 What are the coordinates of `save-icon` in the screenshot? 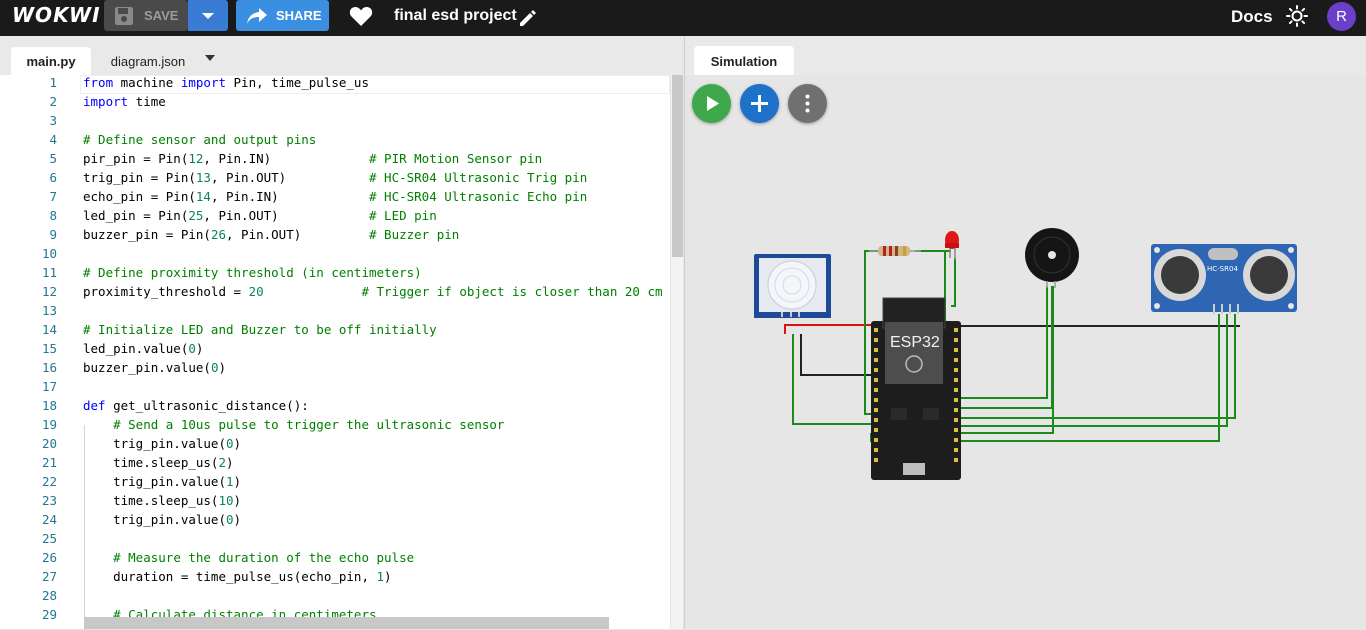 It's located at (124, 16).